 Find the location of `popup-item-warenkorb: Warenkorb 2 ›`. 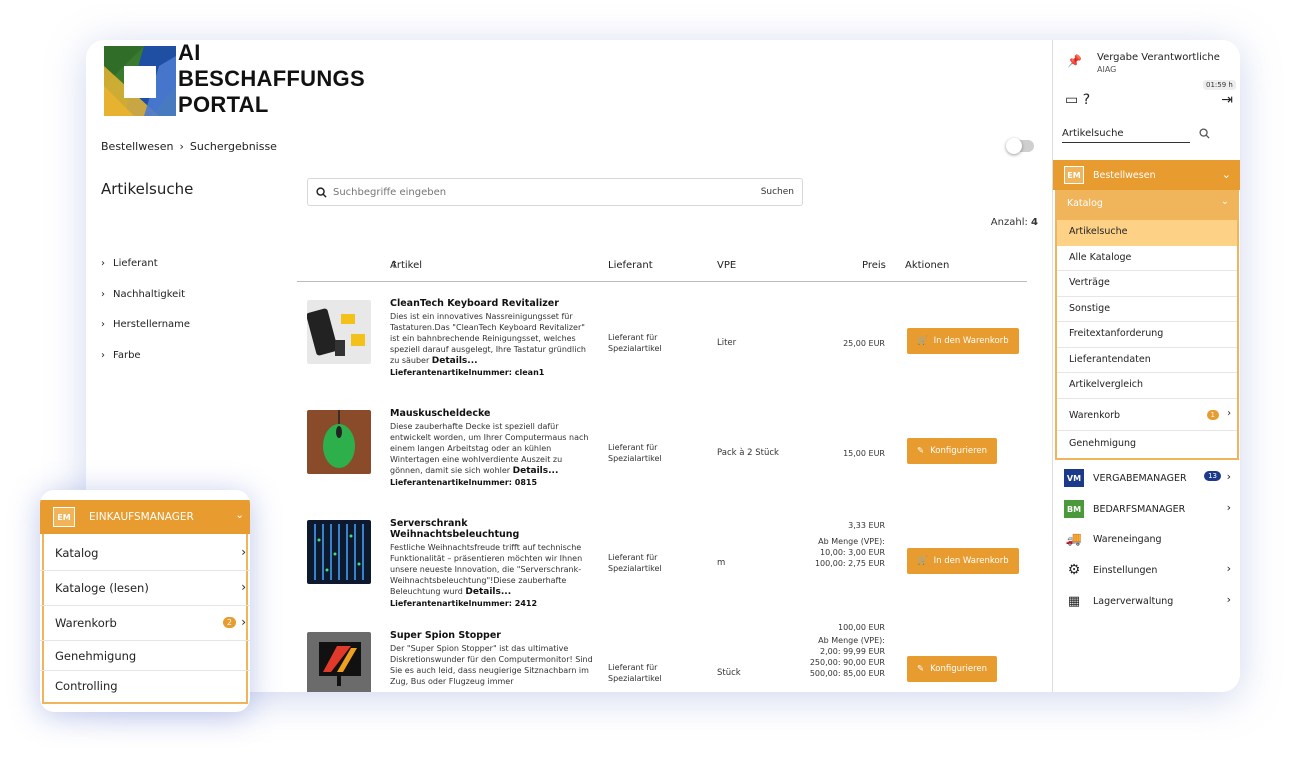

popup-item-warenkorb: Warenkorb 2 › is located at coordinates (145, 623).